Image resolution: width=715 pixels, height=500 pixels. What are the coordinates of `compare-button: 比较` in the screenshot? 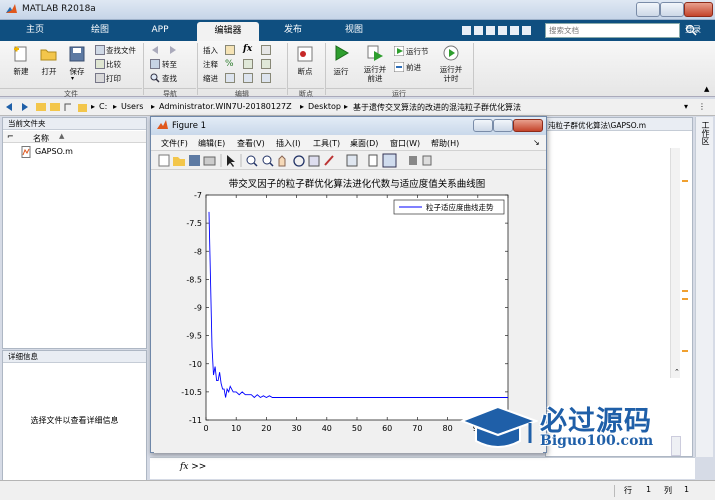 It's located at (113, 64).